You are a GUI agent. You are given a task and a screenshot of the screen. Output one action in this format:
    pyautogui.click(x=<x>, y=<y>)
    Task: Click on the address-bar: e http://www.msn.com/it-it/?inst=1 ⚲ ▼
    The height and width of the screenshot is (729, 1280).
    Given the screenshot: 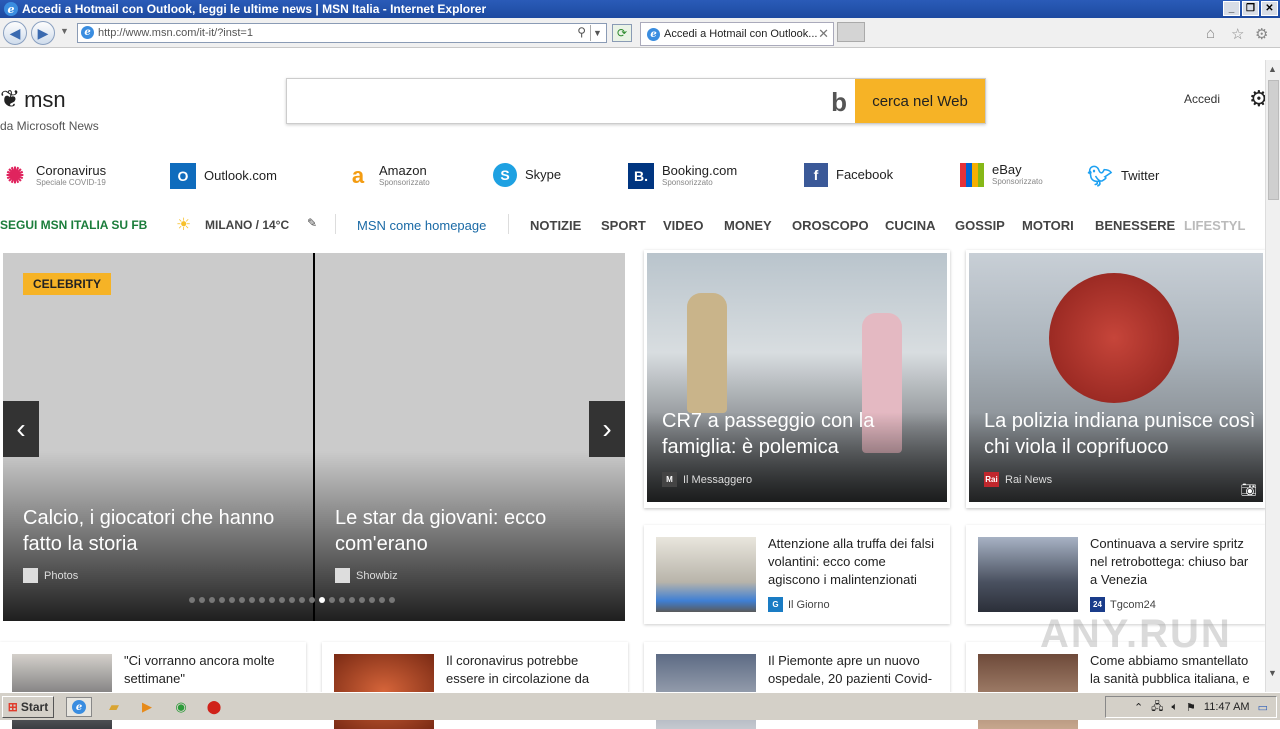 What is the action you would take?
    pyautogui.click(x=342, y=33)
    